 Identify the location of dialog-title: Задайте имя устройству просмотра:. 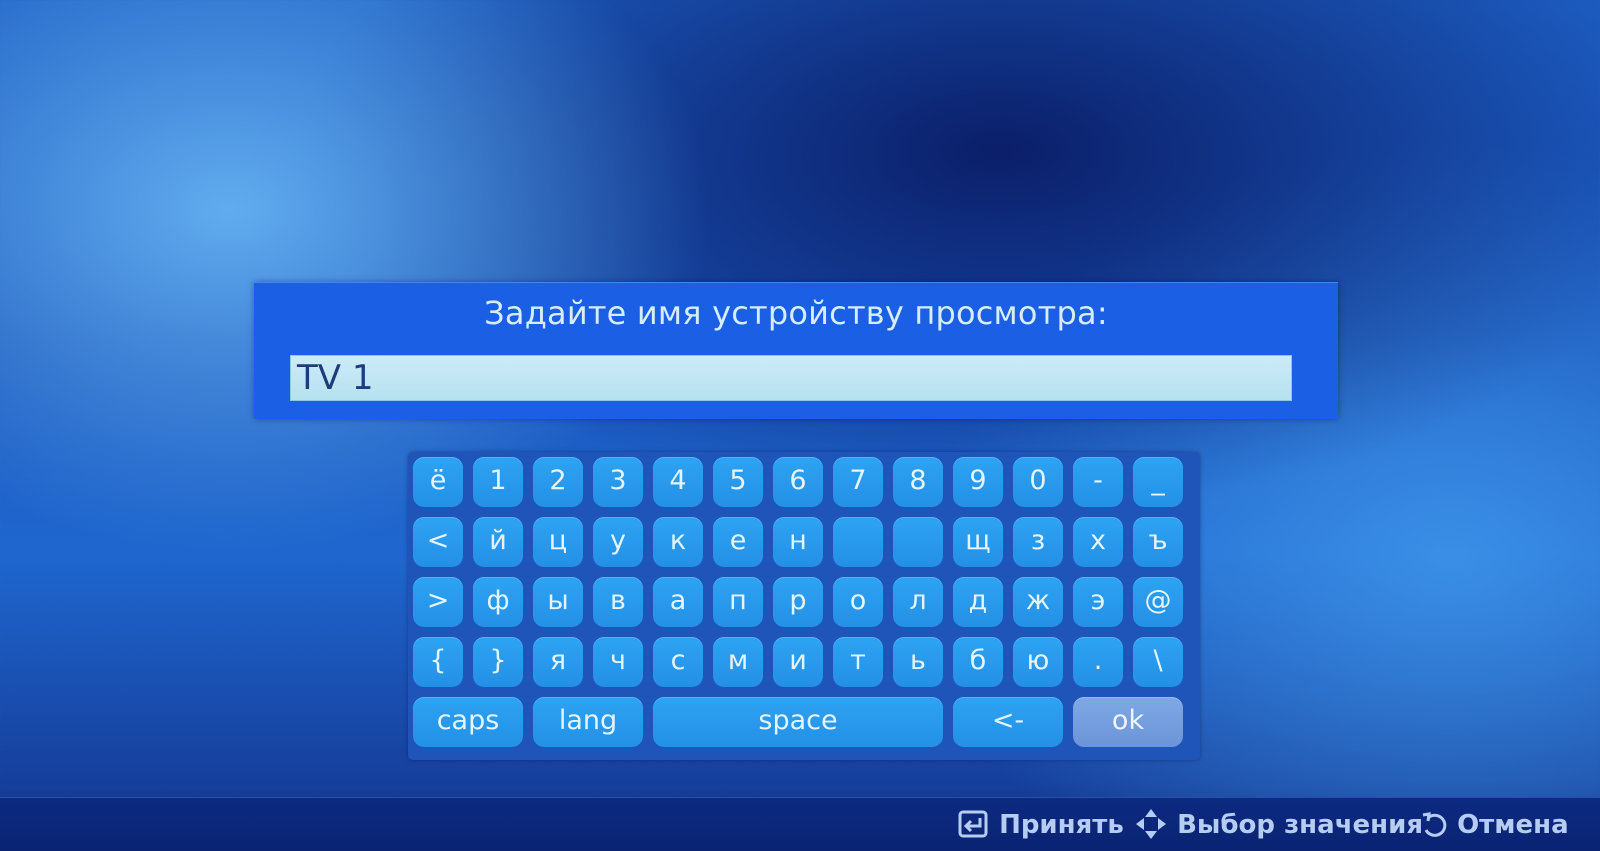
(796, 313).